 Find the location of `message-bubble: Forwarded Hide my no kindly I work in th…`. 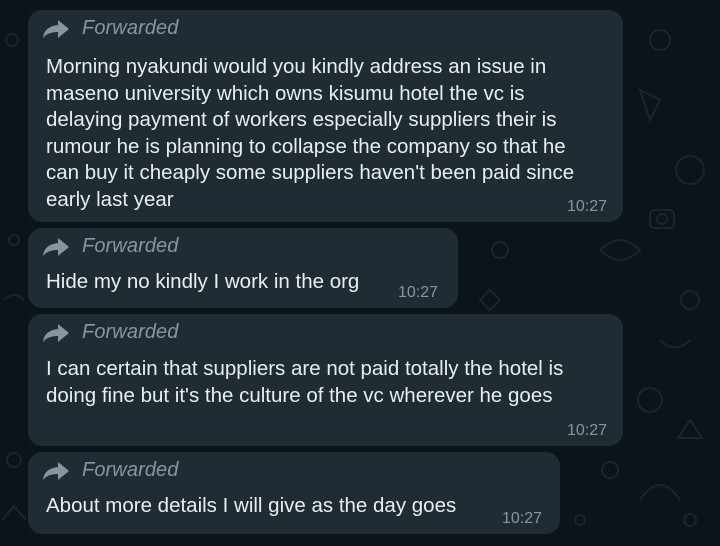

message-bubble: Forwarded Hide my no kindly I work in th… is located at coordinates (243, 268).